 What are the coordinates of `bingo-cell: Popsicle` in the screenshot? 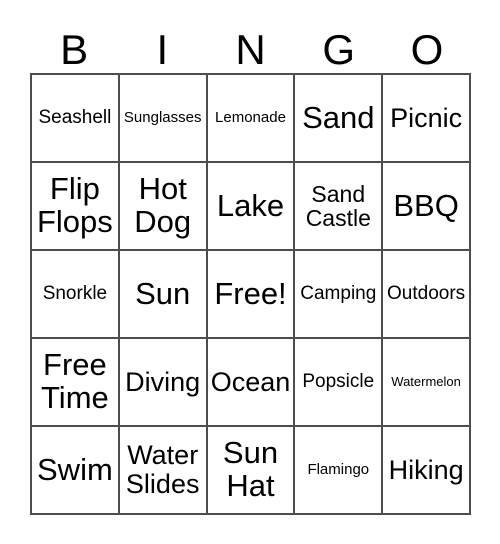 It's located at (339, 383).